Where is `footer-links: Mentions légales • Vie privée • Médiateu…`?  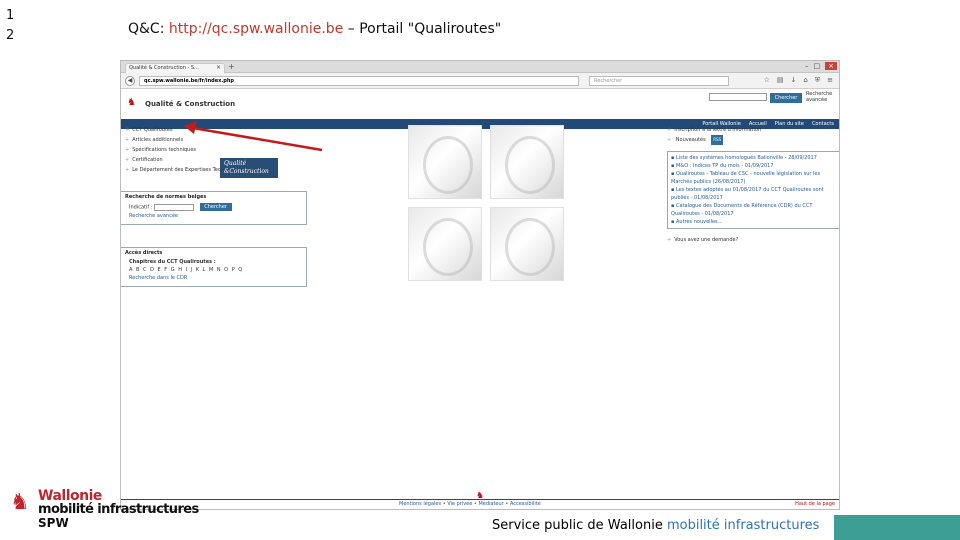 footer-links: Mentions légales • Vie privée • Médiateu… is located at coordinates (470, 504).